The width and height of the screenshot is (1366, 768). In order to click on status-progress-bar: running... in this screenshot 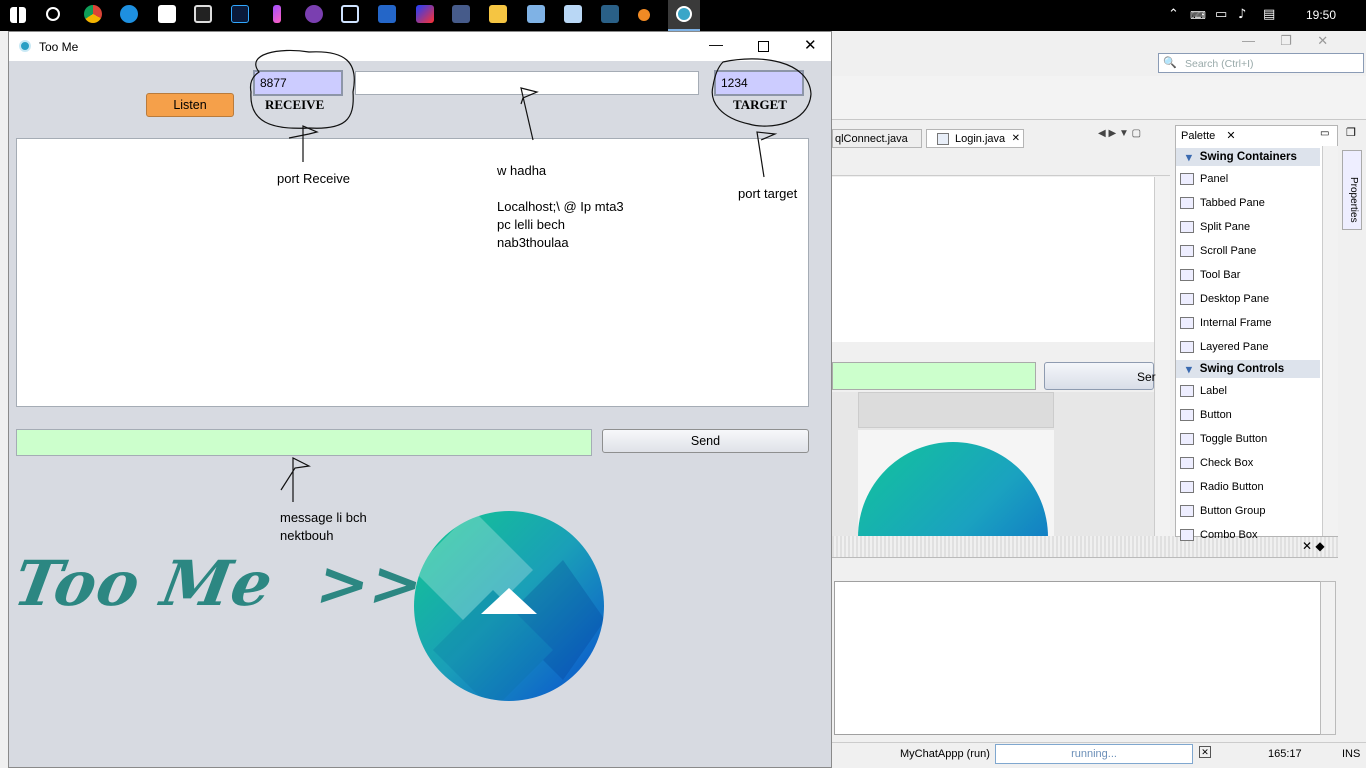, I will do `click(1094, 754)`.